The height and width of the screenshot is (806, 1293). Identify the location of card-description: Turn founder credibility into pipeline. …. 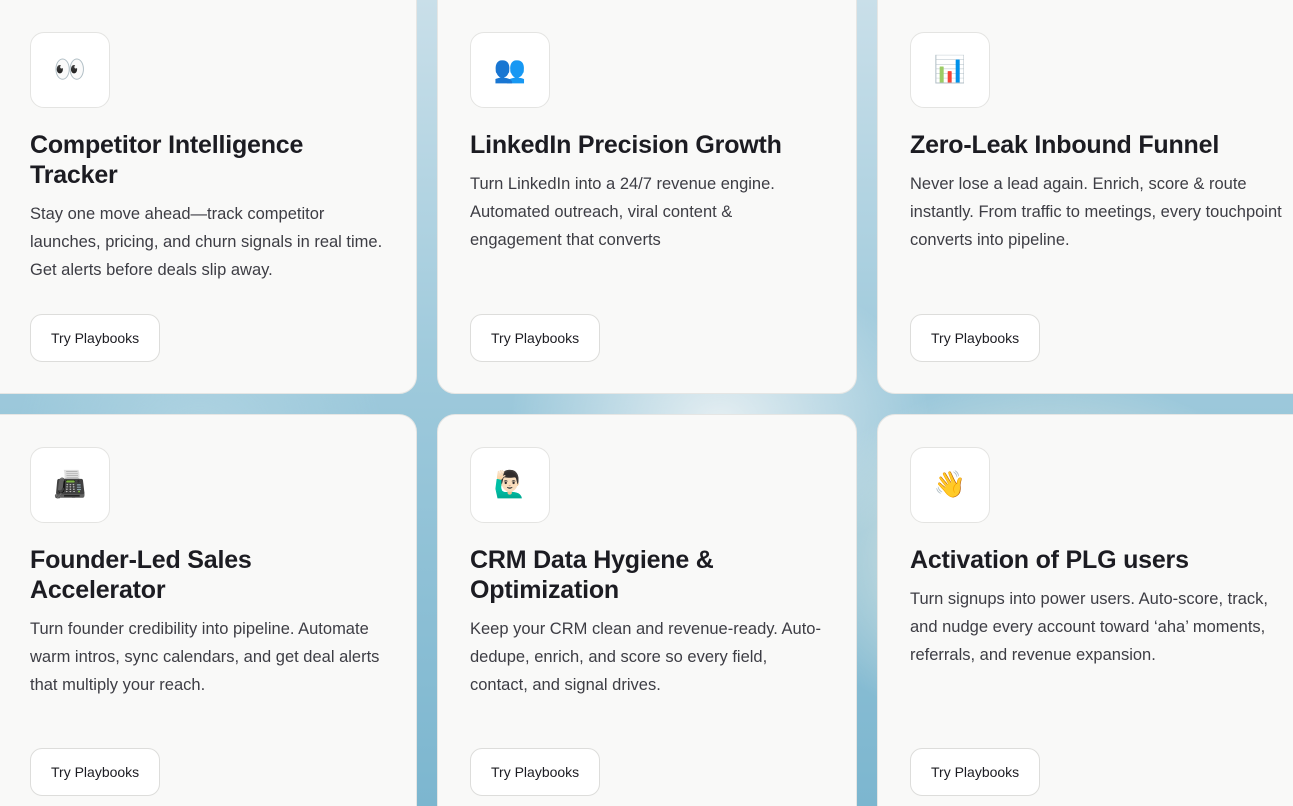
(205, 657).